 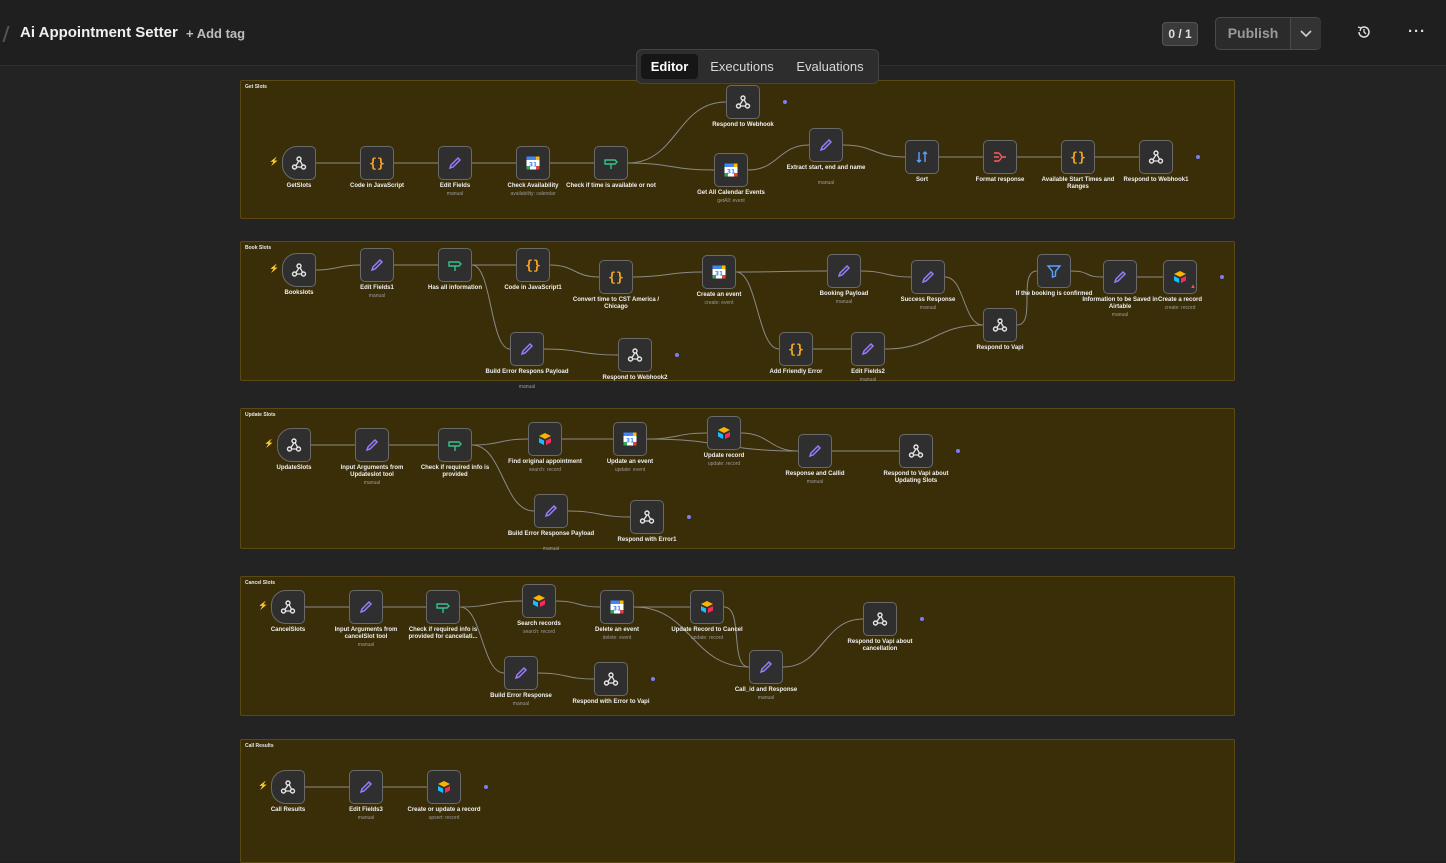 What do you see at coordinates (830, 66) in the screenshot?
I see `tab-evaluations: Evaluations` at bounding box center [830, 66].